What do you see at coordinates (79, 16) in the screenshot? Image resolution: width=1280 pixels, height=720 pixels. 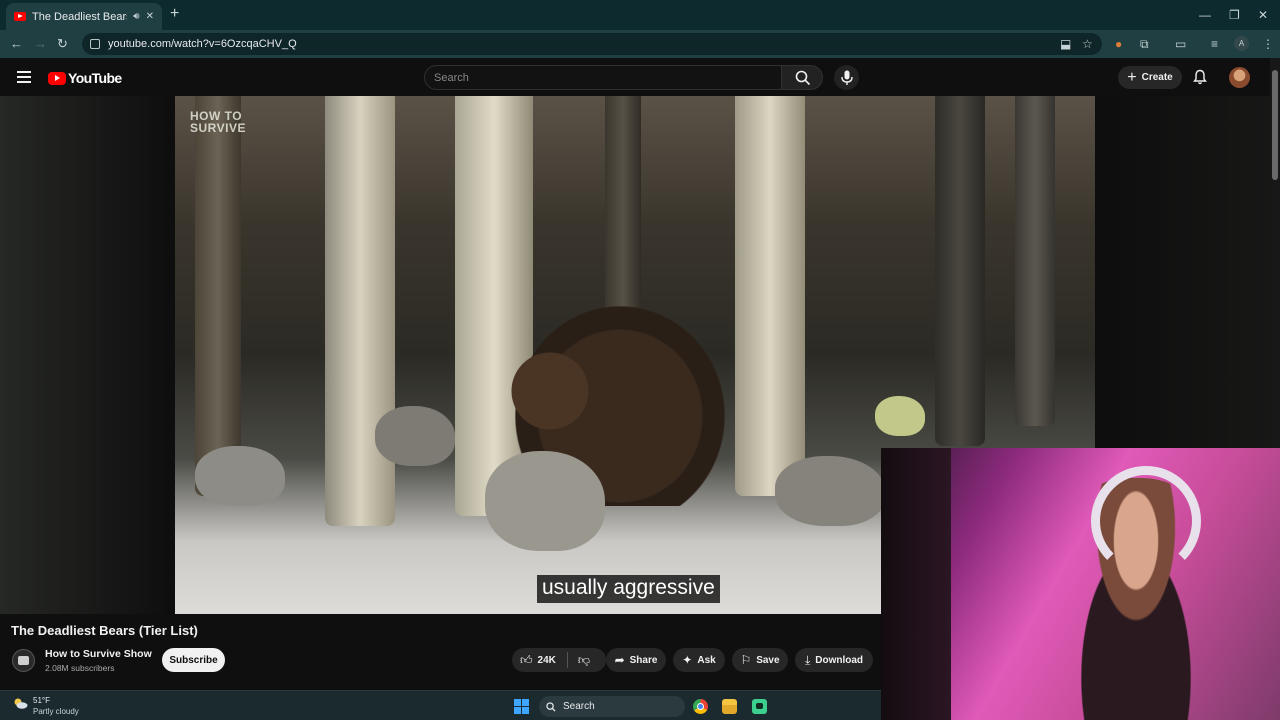 I see `tab-title: The Deadliest Bears (Tier Li` at bounding box center [79, 16].